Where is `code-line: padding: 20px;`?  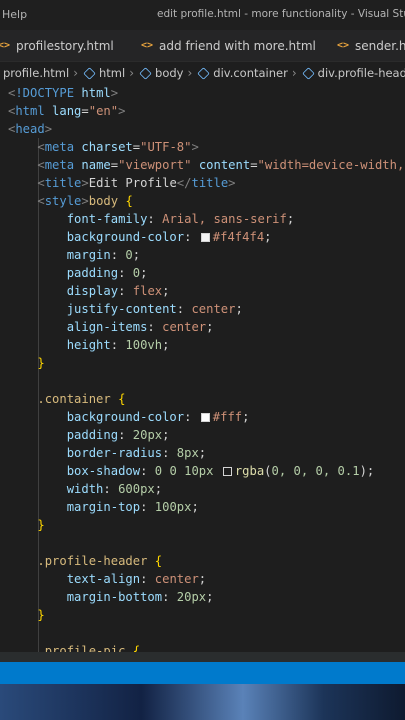 code-line: padding: 20px; is located at coordinates (89, 435).